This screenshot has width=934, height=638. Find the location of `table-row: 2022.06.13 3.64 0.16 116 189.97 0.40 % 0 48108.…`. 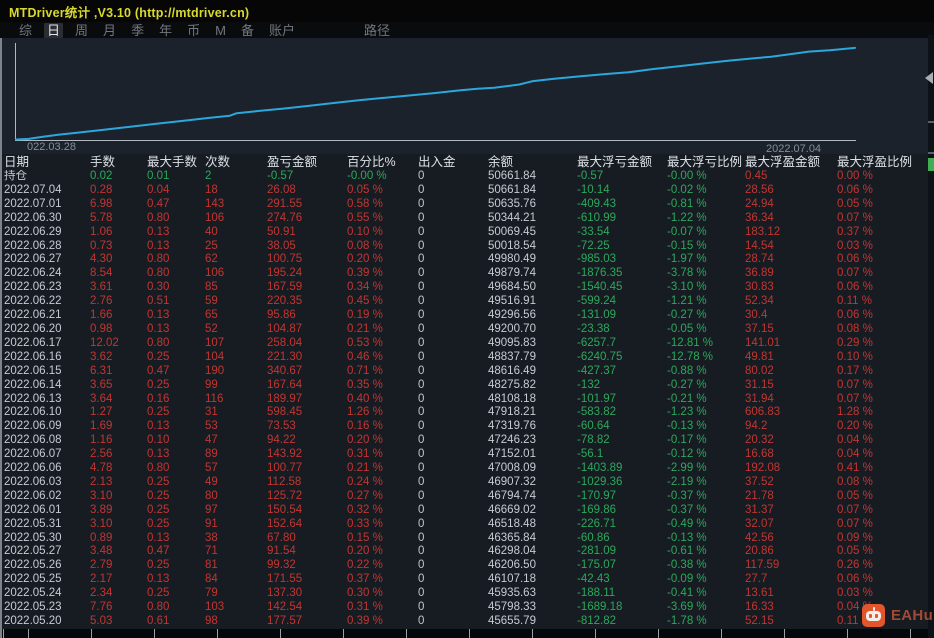

table-row: 2022.06.13 3.64 0.16 116 189.97 0.40 % 0 48108.… is located at coordinates (467, 400).